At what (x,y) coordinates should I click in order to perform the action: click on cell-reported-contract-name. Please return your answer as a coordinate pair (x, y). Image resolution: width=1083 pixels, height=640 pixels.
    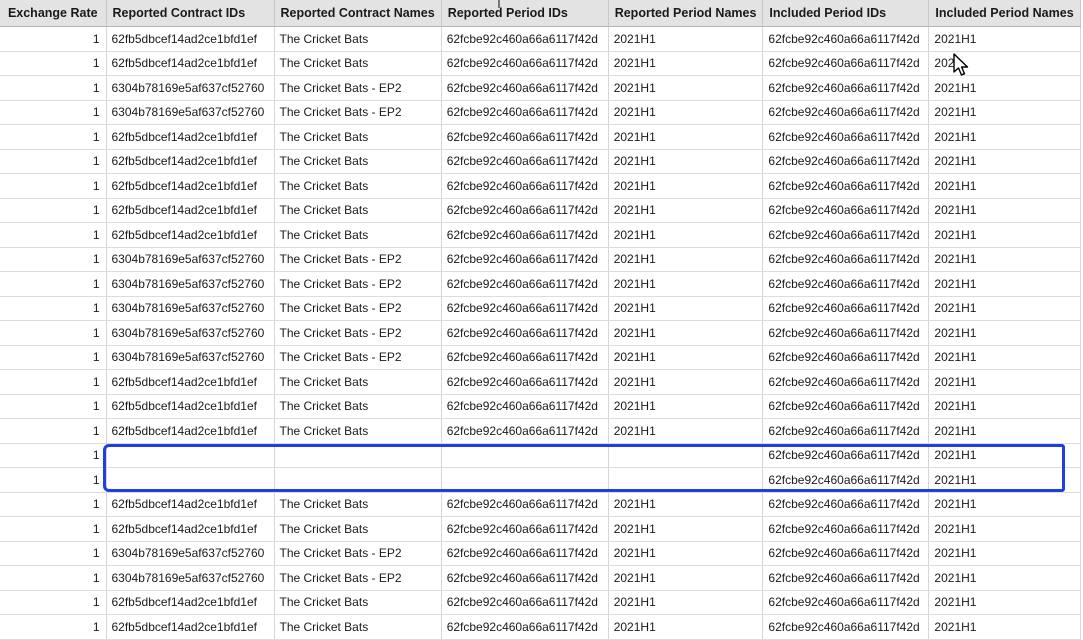
    Looking at the image, I should click on (358, 455).